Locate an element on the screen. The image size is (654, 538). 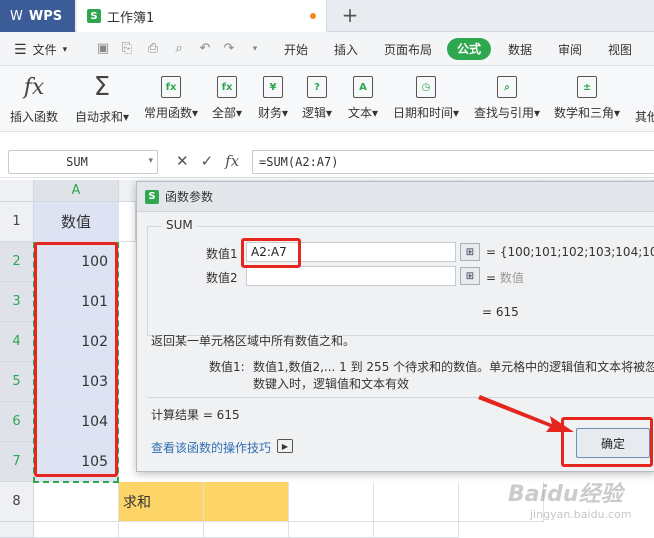
arg-help-line2: 数键入时，逻辑值和文本有效 is located at coordinates (331, 384).